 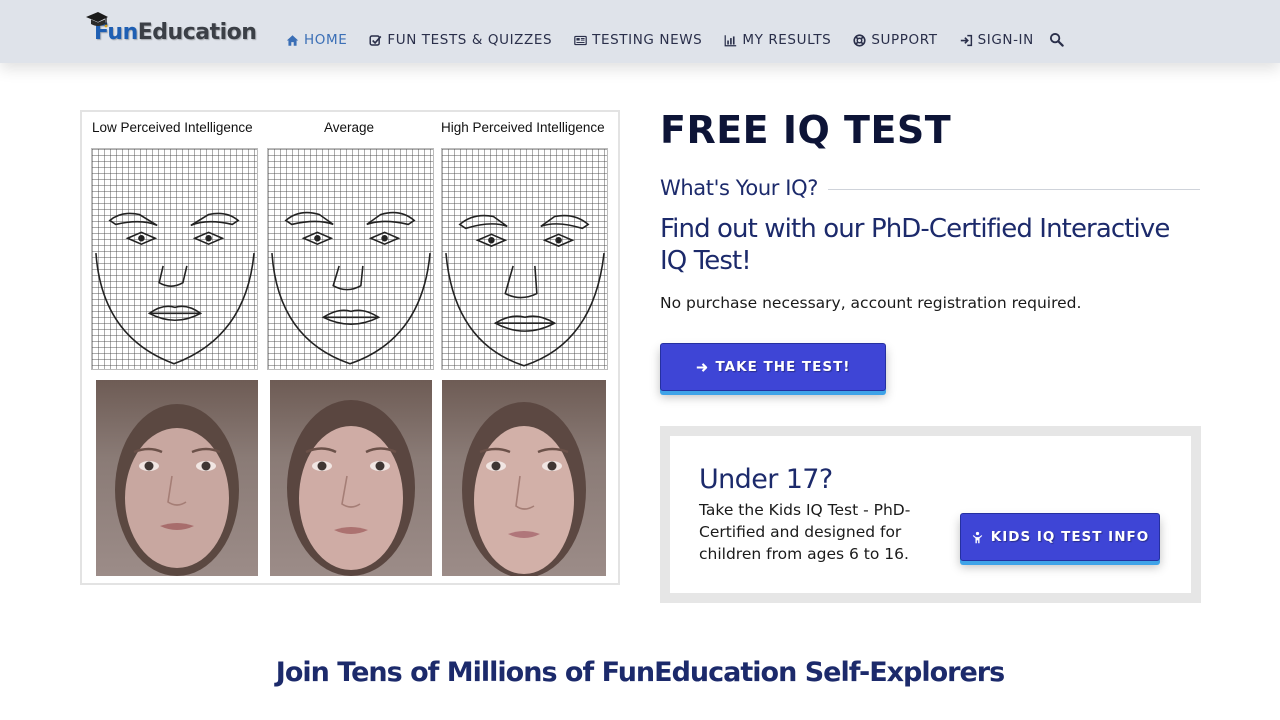 I want to click on kids-iq-test-info-button: KIDS IQ TEST INFO, so click(x=1060, y=537).